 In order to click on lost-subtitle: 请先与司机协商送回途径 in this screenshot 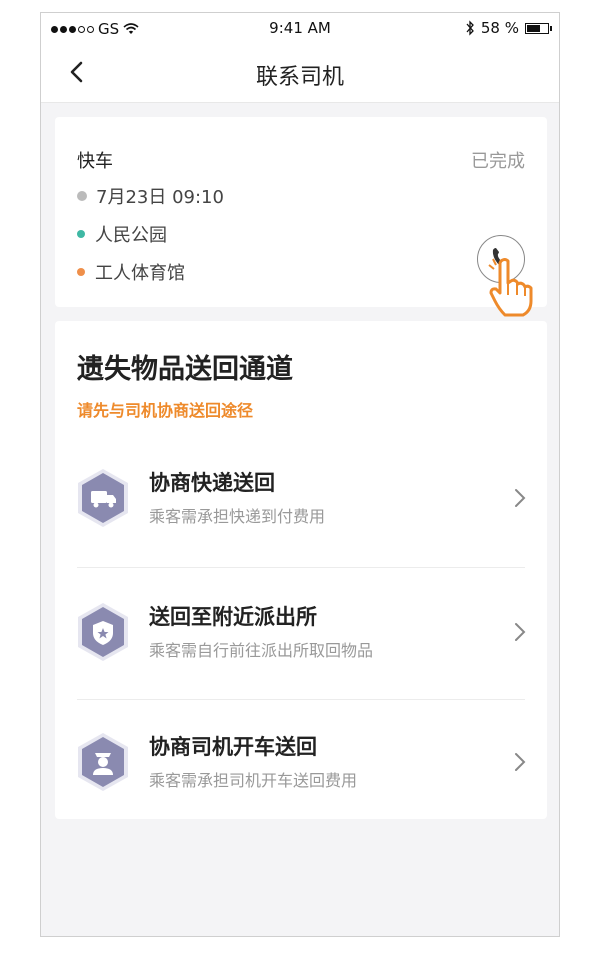, I will do `click(165, 410)`.